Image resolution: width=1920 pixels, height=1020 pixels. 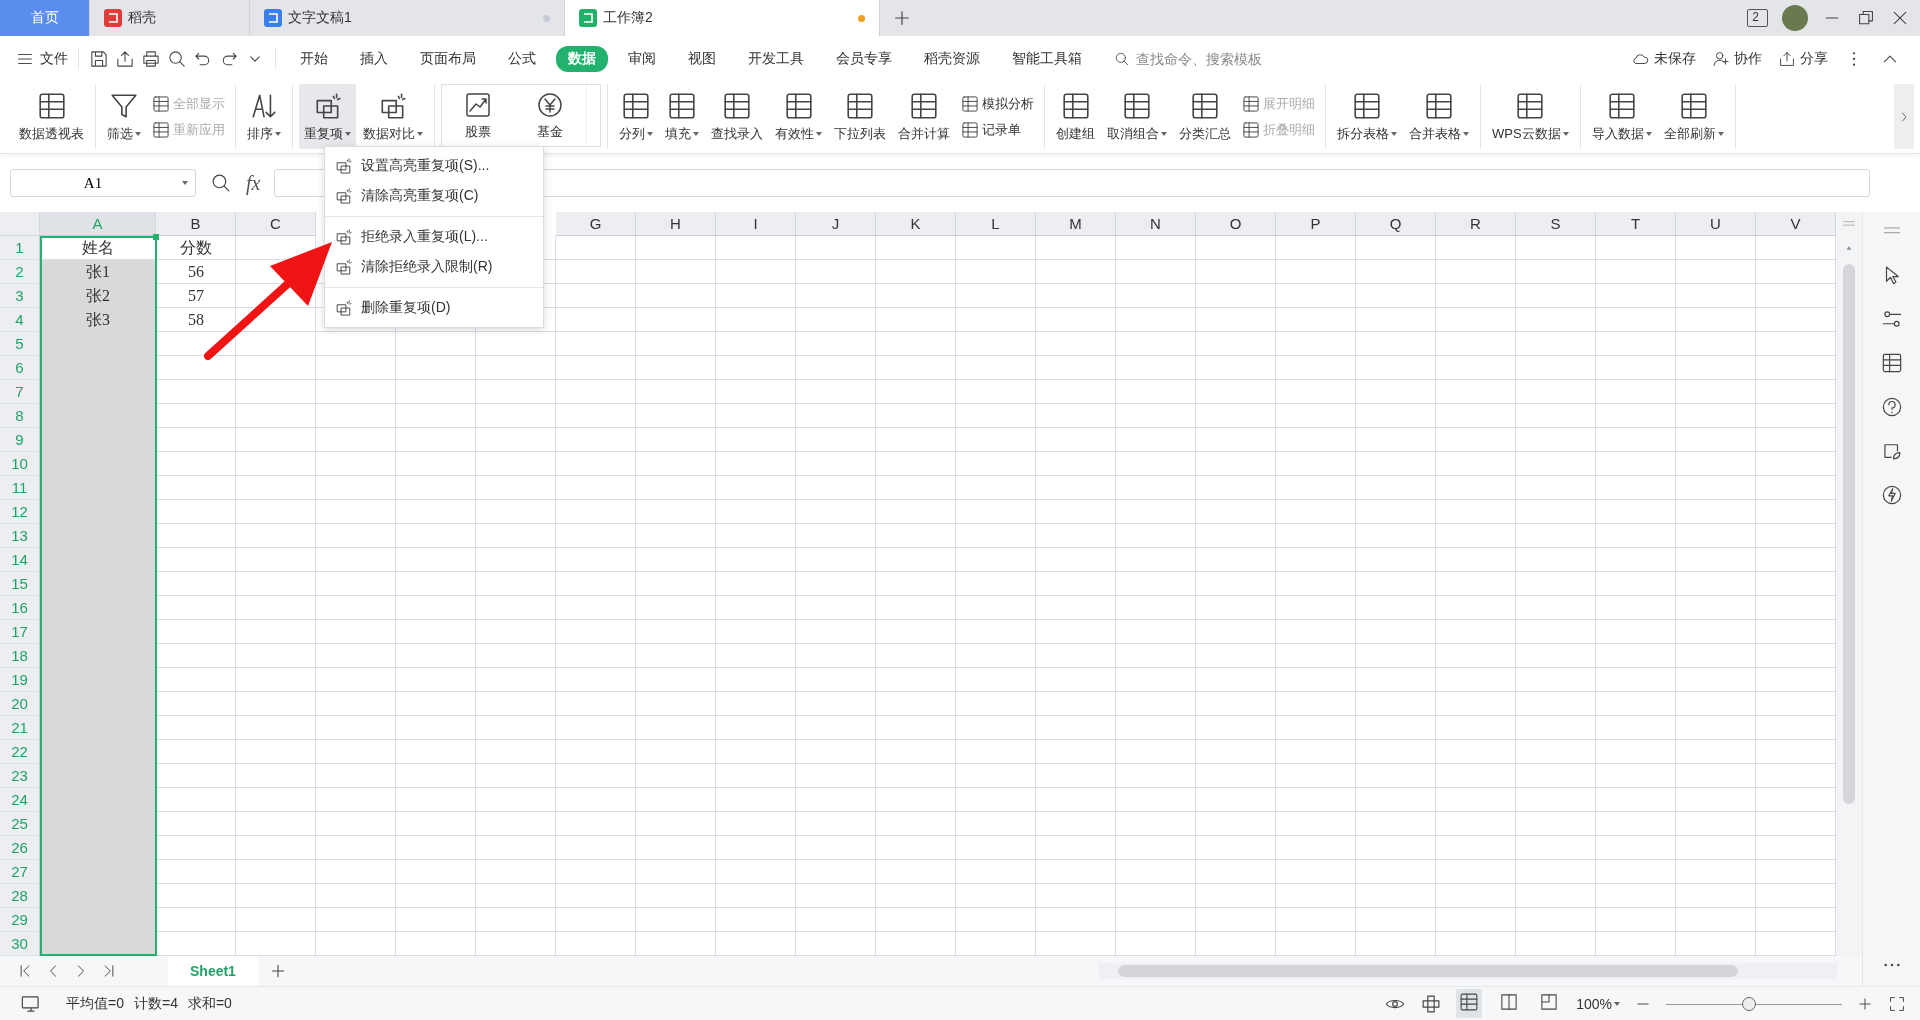 I want to click on ribbon-button: 创建组, so click(x=1075, y=116).